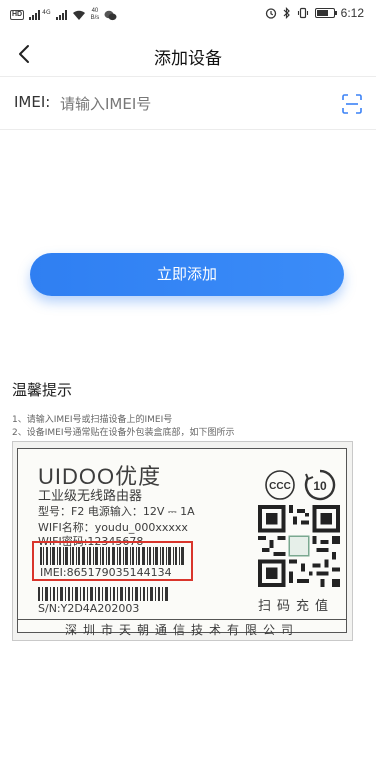  I want to click on label-imei: IMEI:865179035144134, so click(106, 572).